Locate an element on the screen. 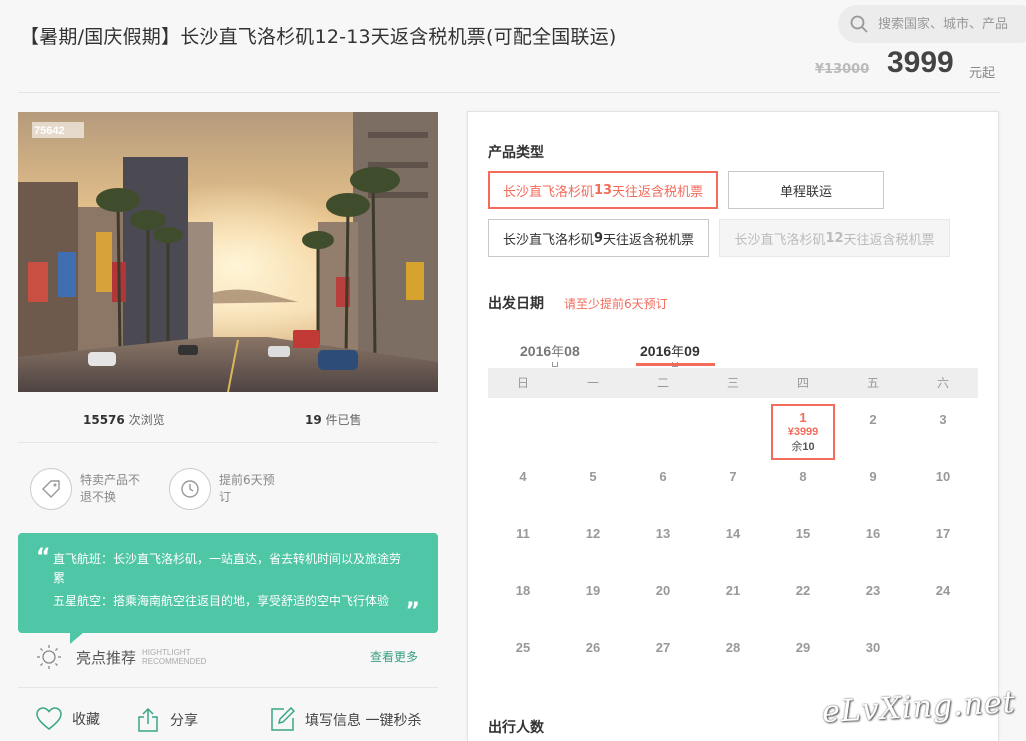  calendar-day: 13 is located at coordinates (663, 533).